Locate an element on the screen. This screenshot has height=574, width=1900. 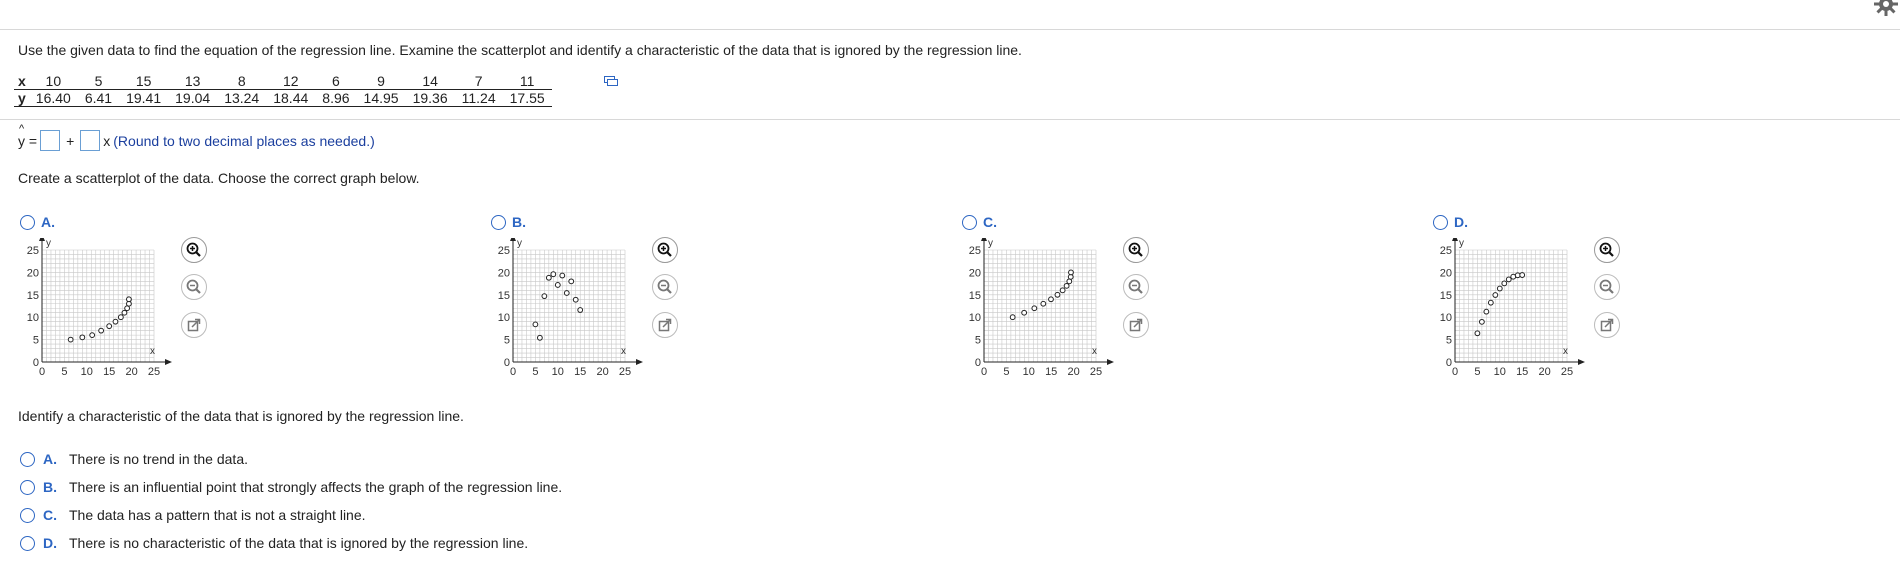
y-value-cell: 11.24 is located at coordinates (478, 98).